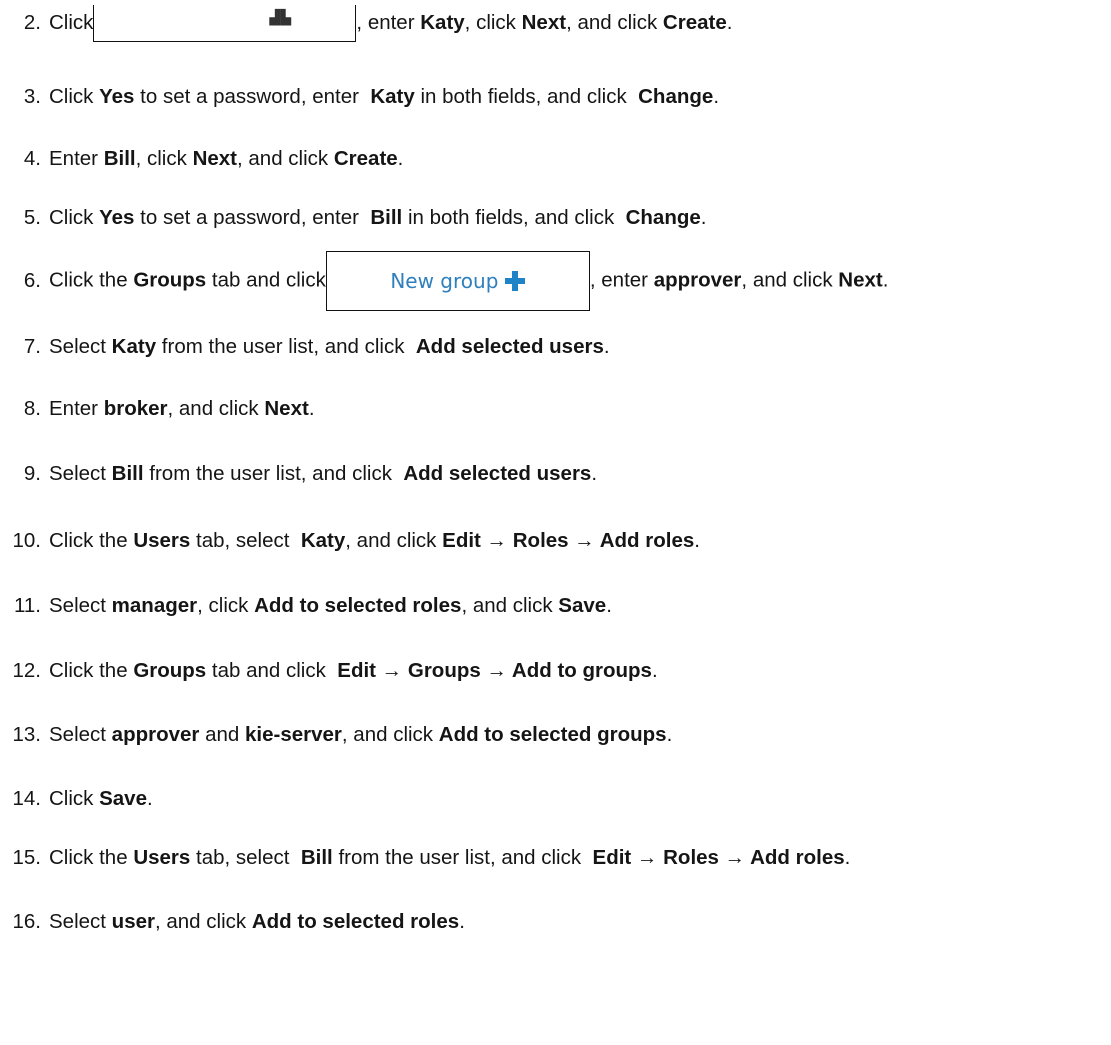 This screenshot has width=1111, height=1045. I want to click on step-text-fragment: and, so click(222, 734).